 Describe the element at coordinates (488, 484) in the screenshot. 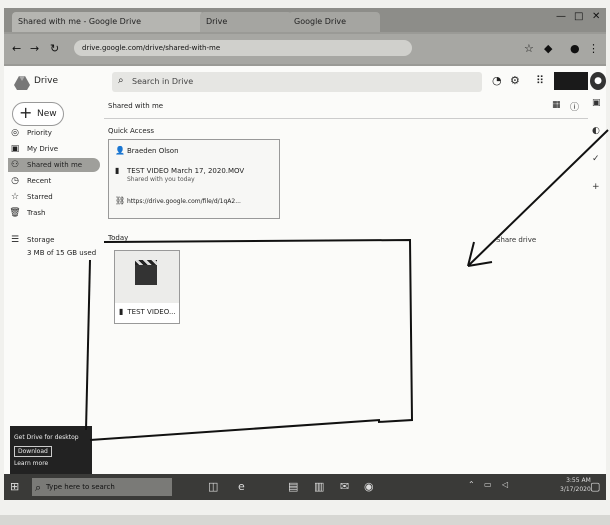

I see `network-icon: ▭` at that location.